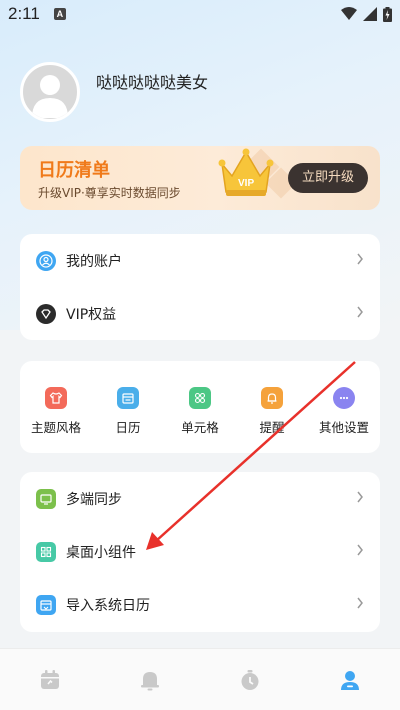 This screenshot has height=710, width=400. What do you see at coordinates (94, 261) in the screenshot?
I see `menu-item-label: 我的账户` at bounding box center [94, 261].